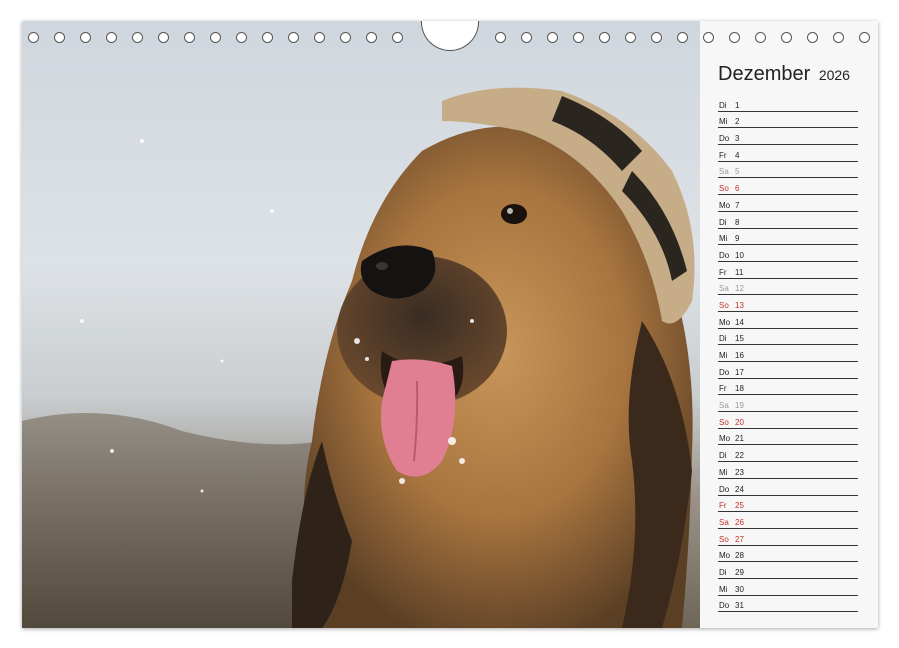  Describe the element at coordinates (788, 470) in the screenshot. I see `day-row: Mi 23` at that location.